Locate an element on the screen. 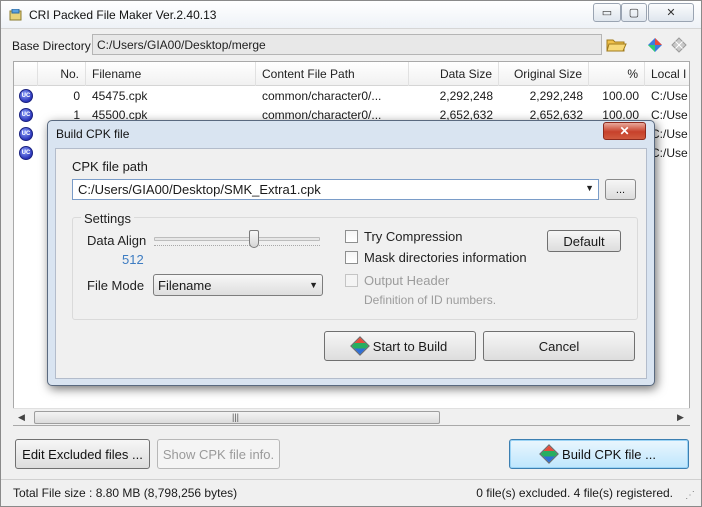 The image size is (702, 507). cell-data-size: 2,292,248 is located at coordinates (466, 96).